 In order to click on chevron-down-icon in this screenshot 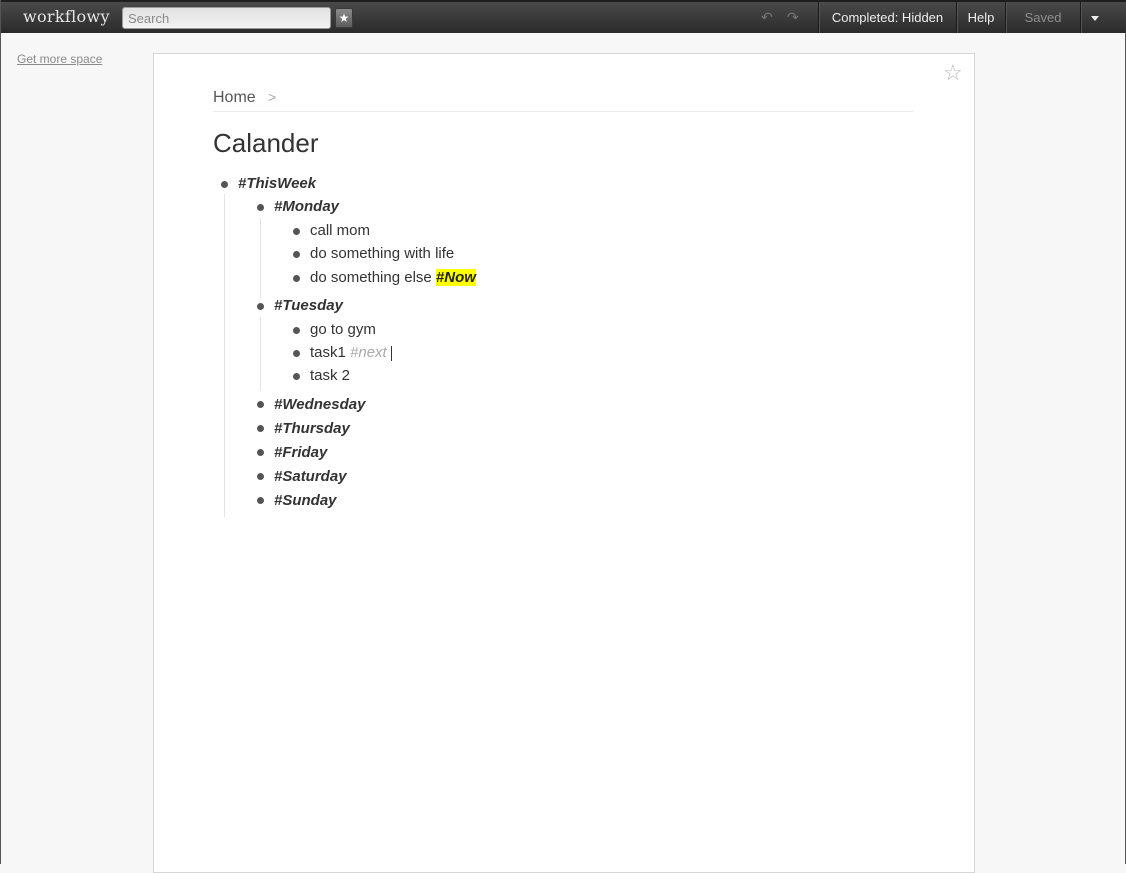, I will do `click(1095, 19)`.